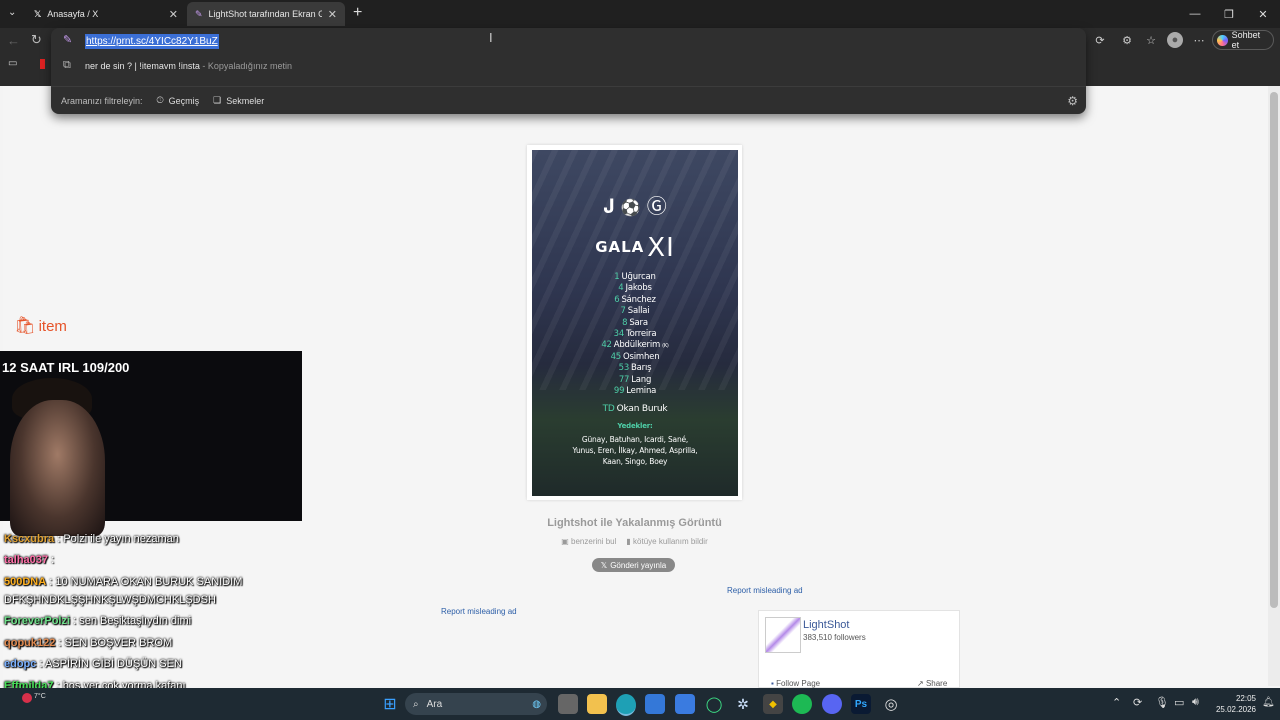  I want to click on chat-username: 500DNA, so click(25, 582).